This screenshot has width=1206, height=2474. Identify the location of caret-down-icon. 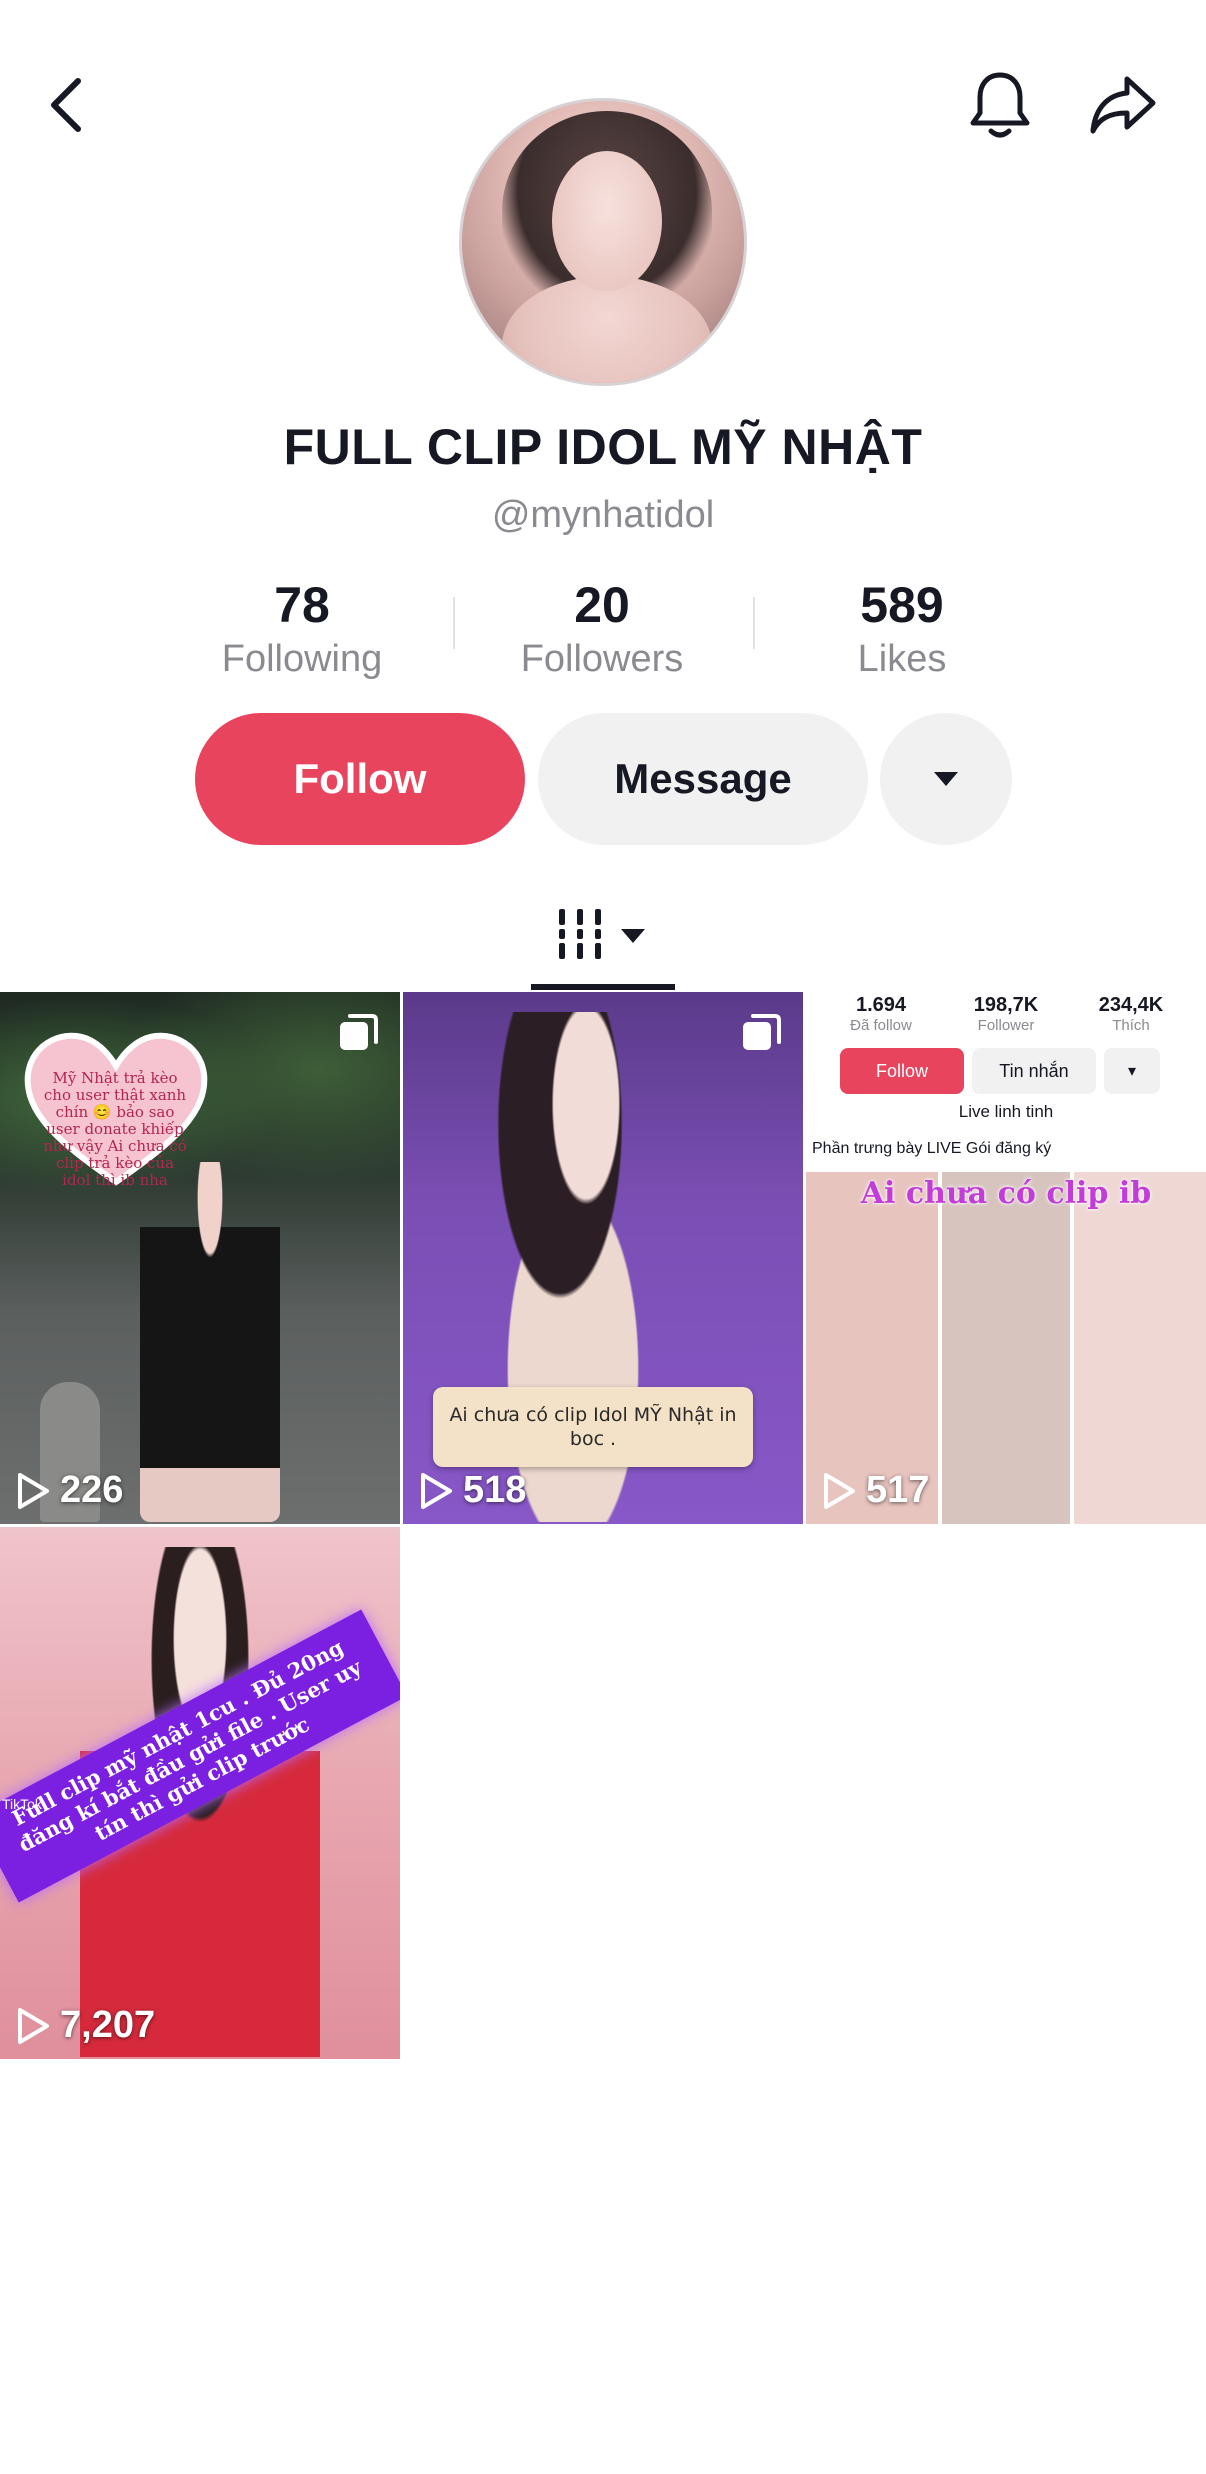
(946, 779).